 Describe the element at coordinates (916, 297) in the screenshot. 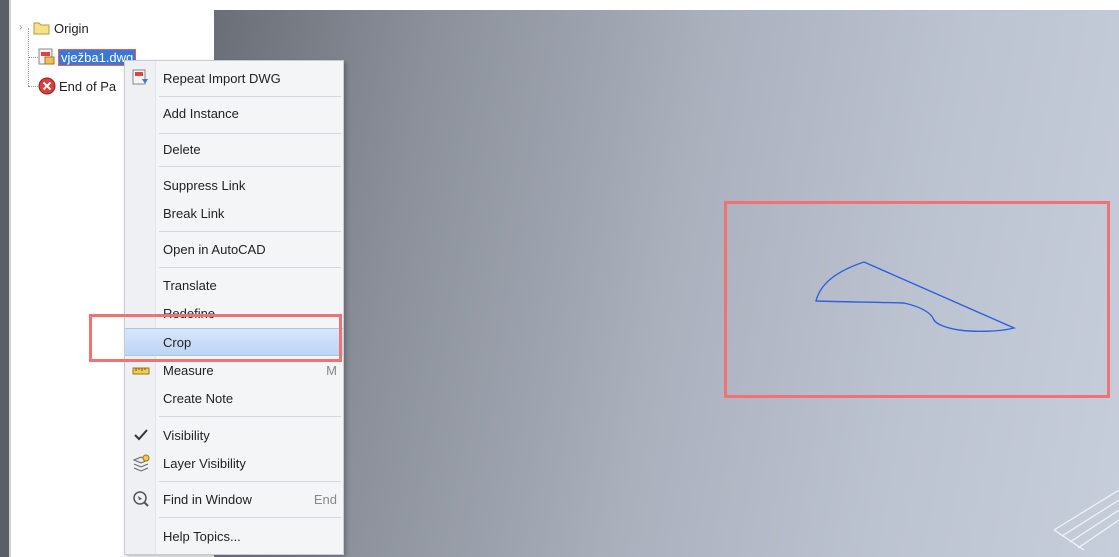

I see `imported-sketch-profile` at that location.